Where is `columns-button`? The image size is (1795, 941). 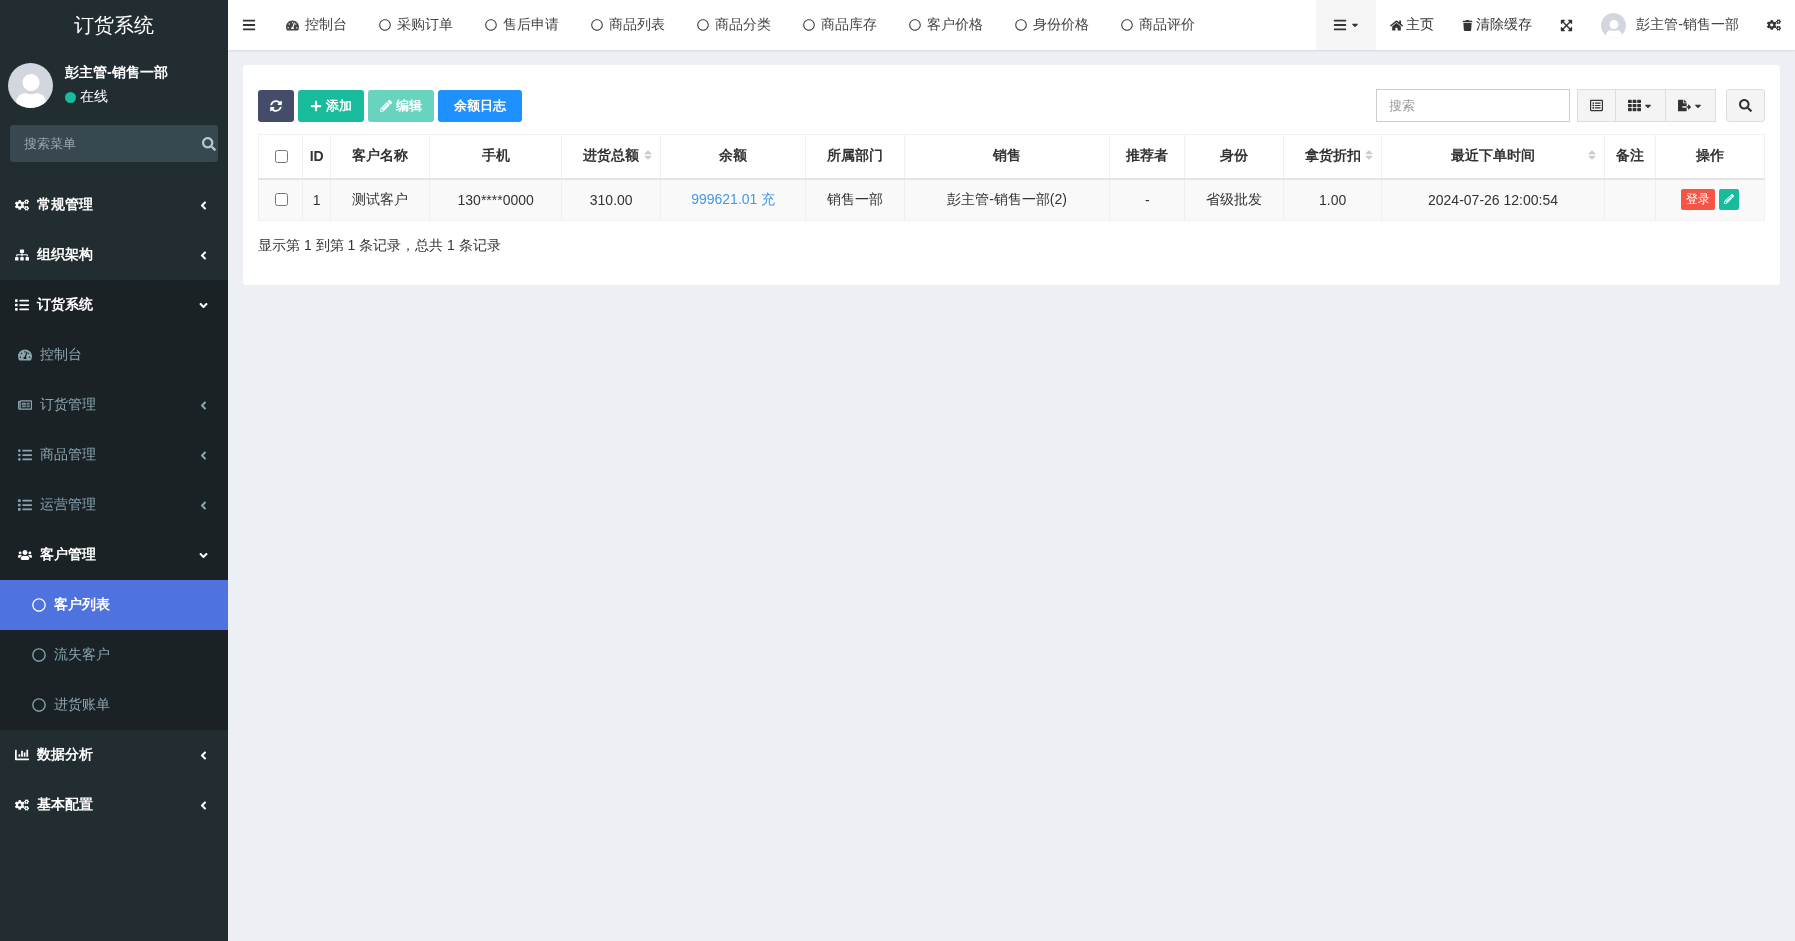 columns-button is located at coordinates (1640, 105).